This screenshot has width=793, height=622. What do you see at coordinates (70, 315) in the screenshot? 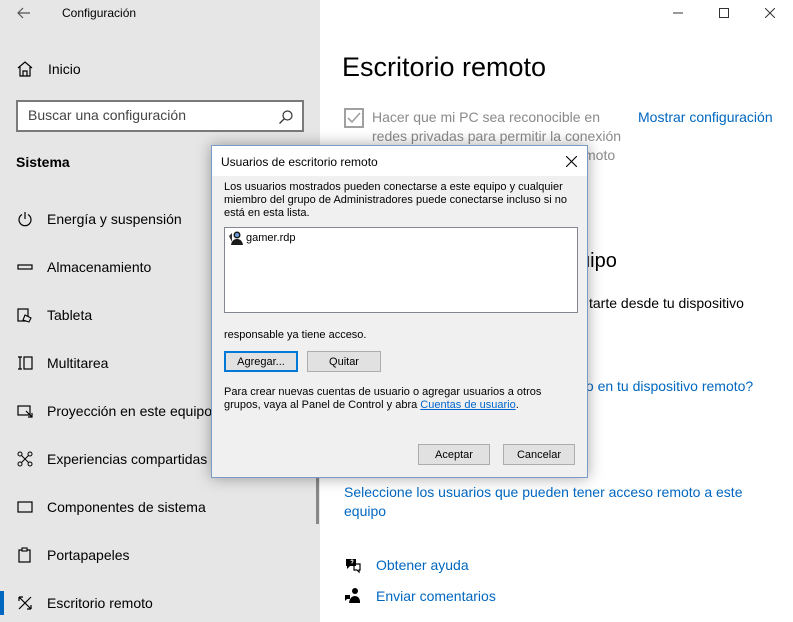
I see `sidebar-item-label: Tableta` at bounding box center [70, 315].